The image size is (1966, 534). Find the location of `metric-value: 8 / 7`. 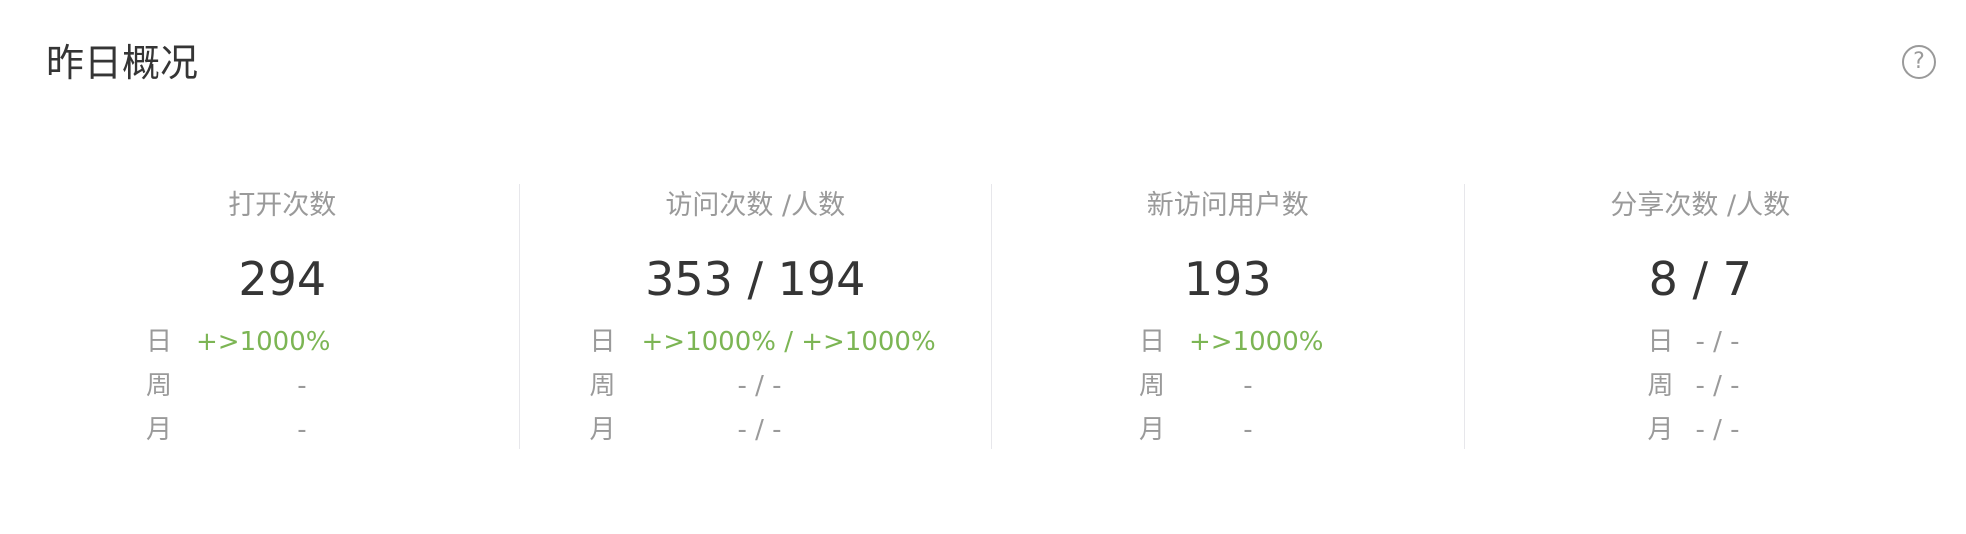

metric-value: 8 / 7 is located at coordinates (1700, 279).